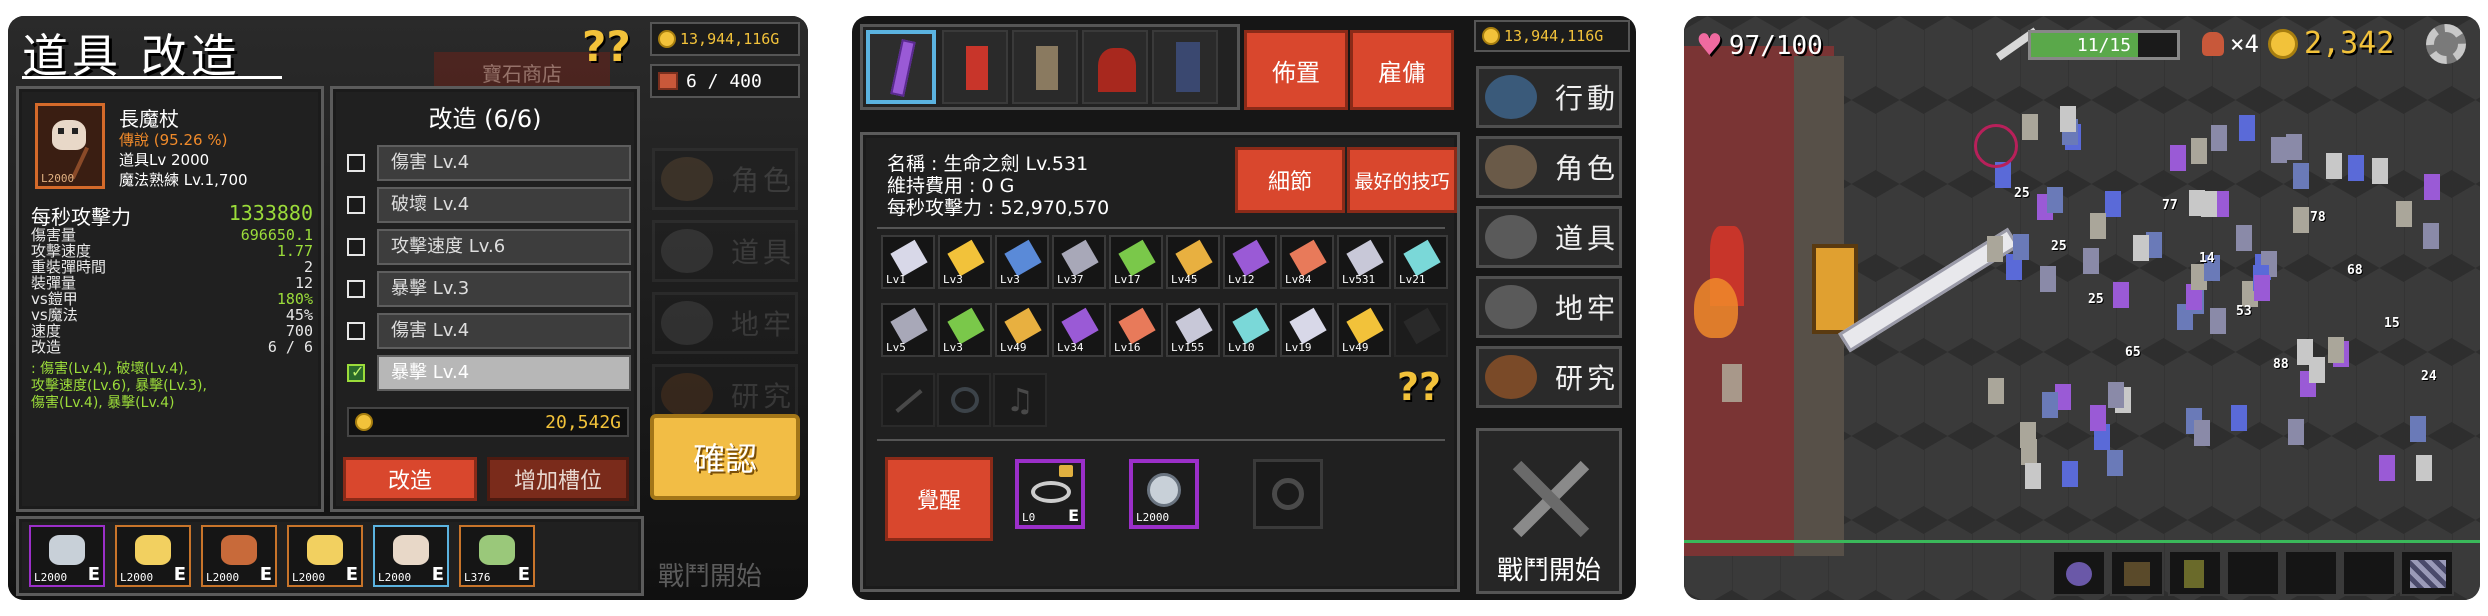  I want to click on deploy-button-label: 佈置, so click(1296, 72).